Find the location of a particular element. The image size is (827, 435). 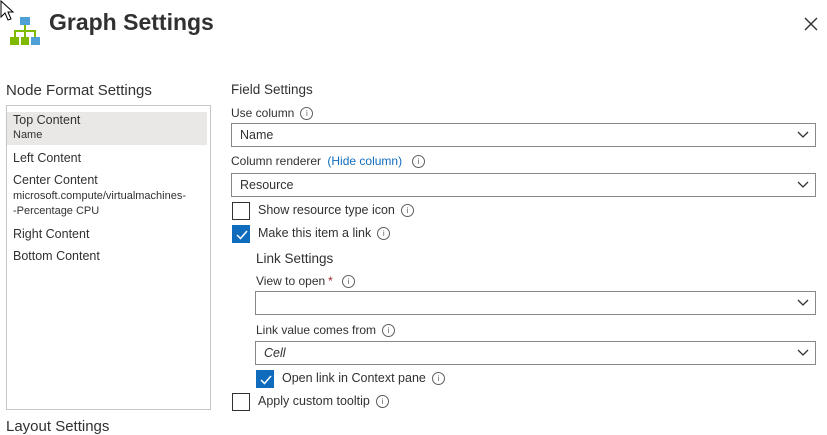

layout-settings-heading: Layout Settings is located at coordinates (58, 426).